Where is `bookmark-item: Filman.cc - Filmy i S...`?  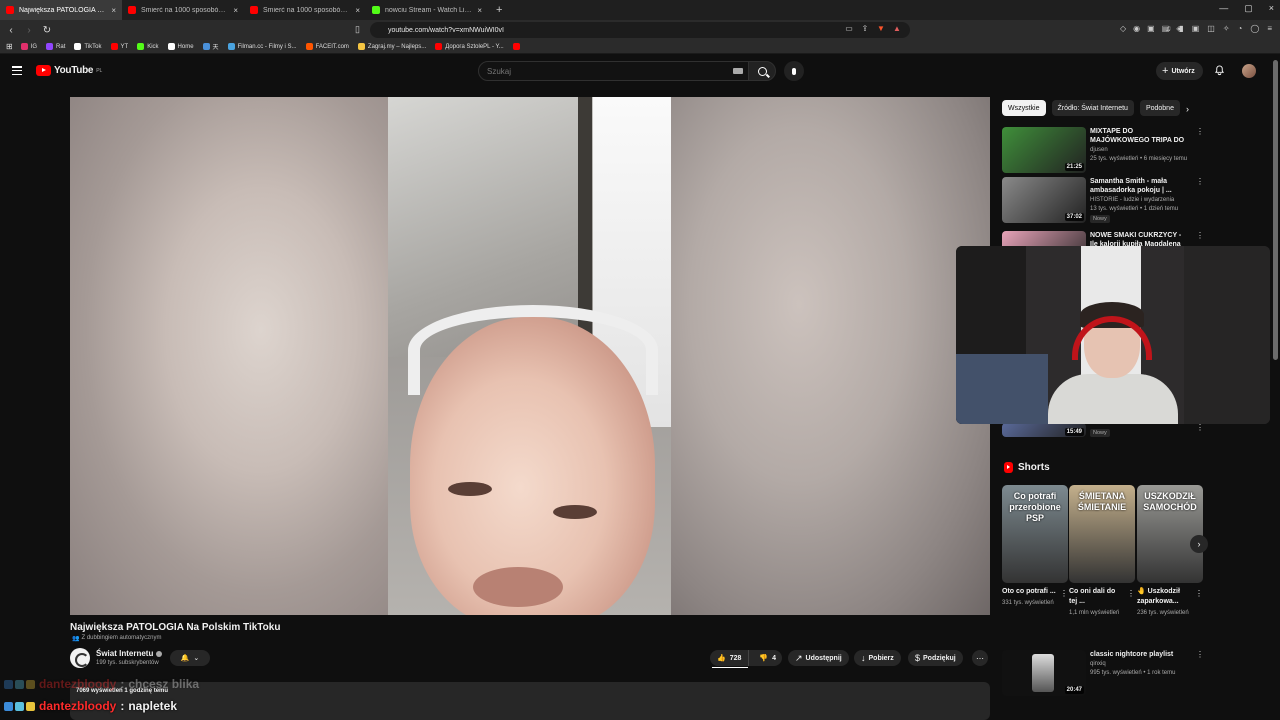
bookmark-item: Filman.cc - Filmy i S... is located at coordinates (262, 46).